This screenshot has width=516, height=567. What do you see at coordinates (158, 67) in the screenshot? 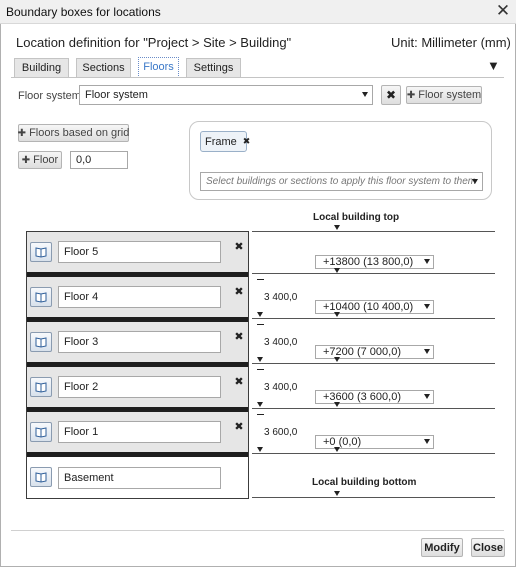
I see `tab-floors: Floors` at bounding box center [158, 67].